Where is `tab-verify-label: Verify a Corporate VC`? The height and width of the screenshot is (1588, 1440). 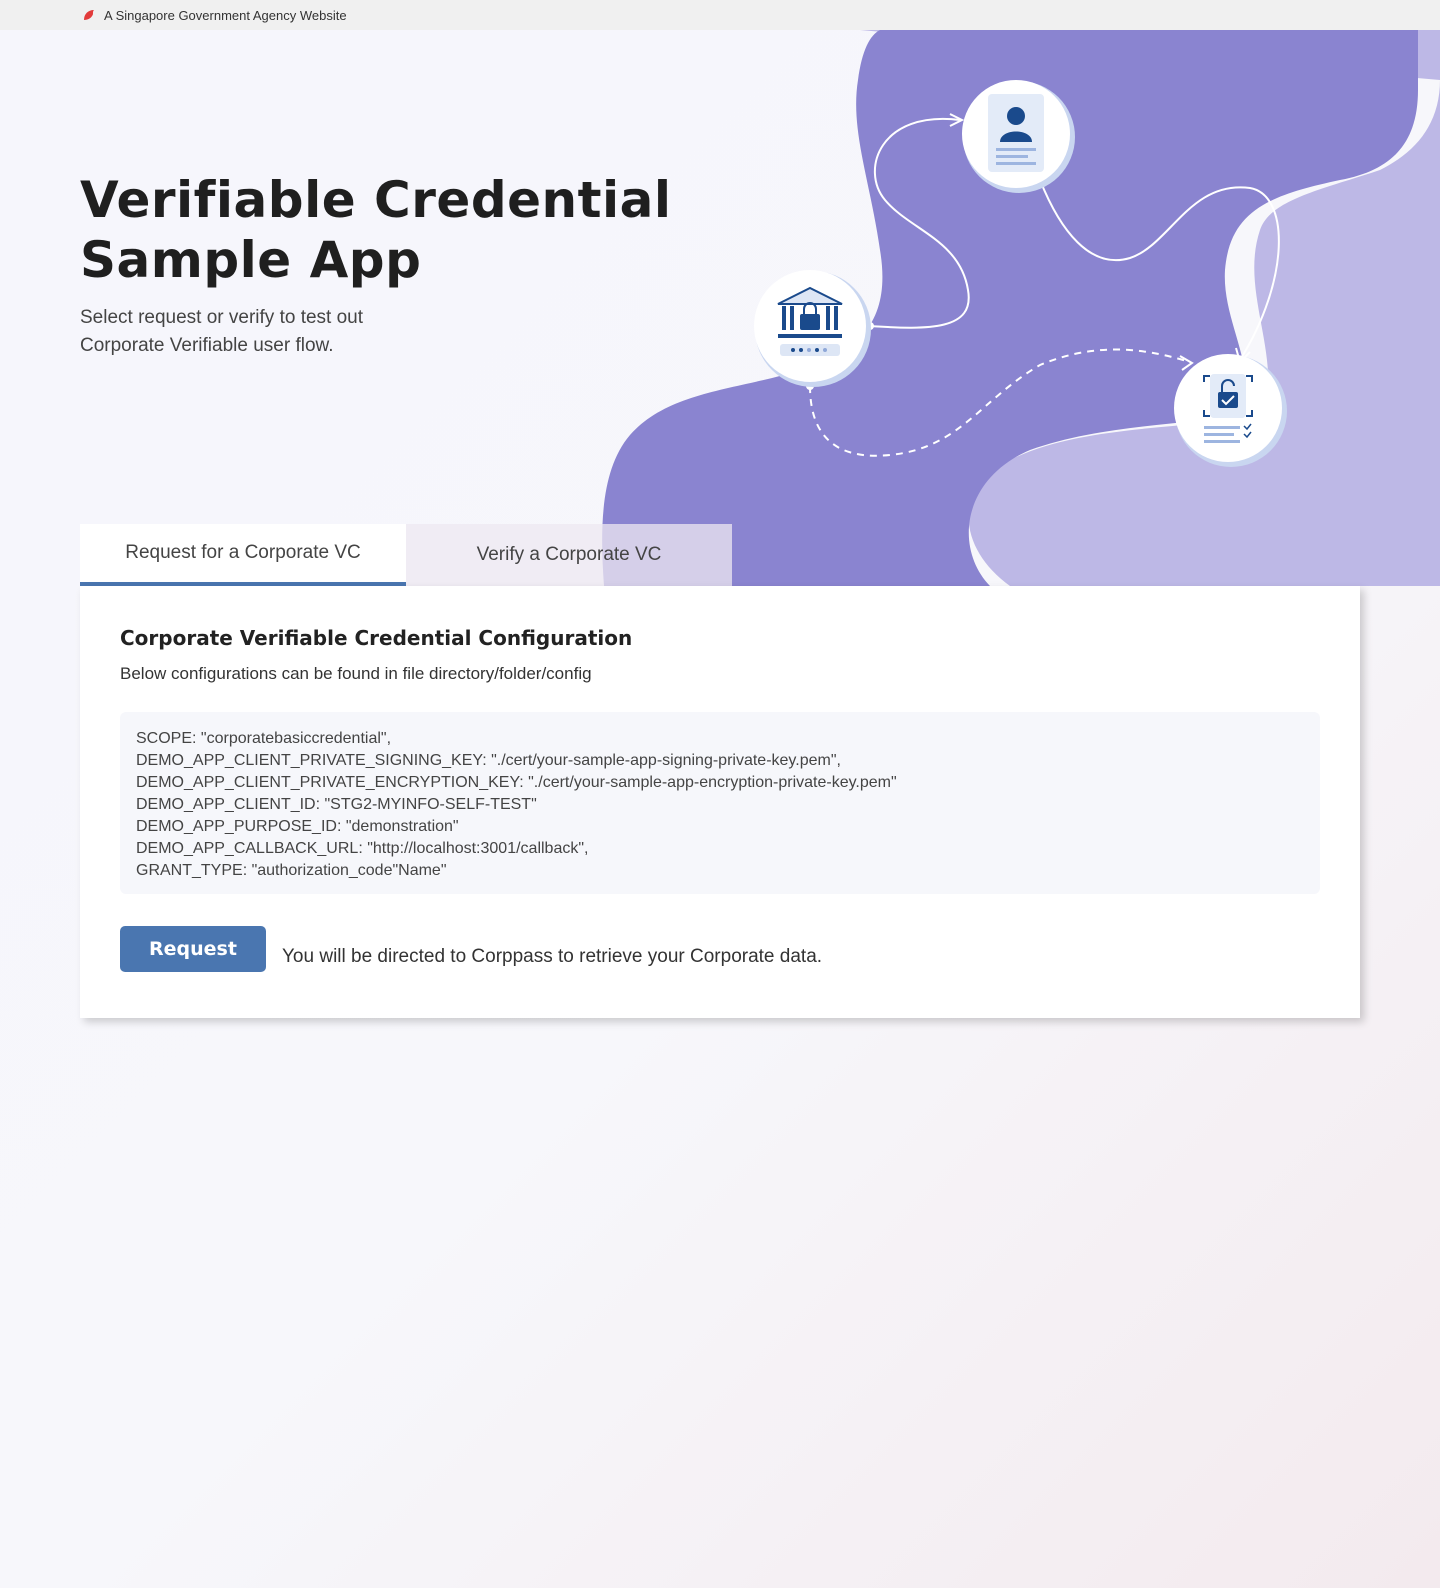 tab-verify-label: Verify a Corporate VC is located at coordinates (569, 554).